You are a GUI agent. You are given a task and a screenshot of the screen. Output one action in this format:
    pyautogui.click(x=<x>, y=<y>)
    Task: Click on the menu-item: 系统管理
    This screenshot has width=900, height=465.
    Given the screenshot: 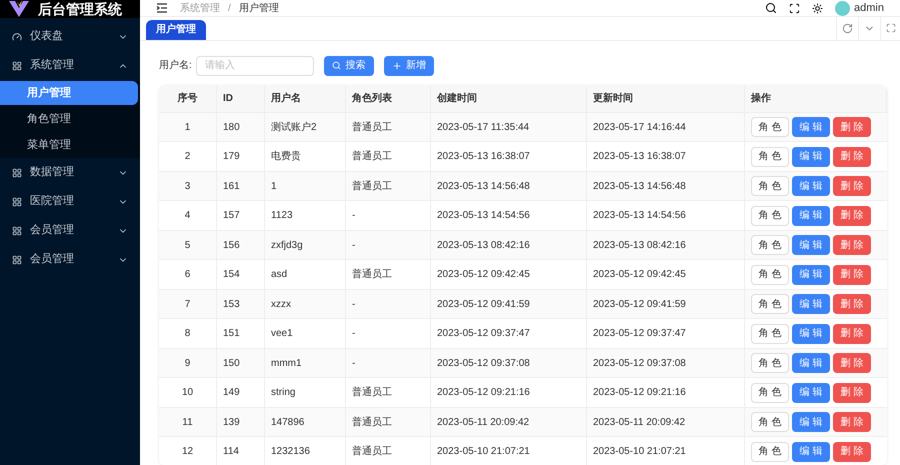 What is the action you would take?
    pyautogui.click(x=70, y=65)
    